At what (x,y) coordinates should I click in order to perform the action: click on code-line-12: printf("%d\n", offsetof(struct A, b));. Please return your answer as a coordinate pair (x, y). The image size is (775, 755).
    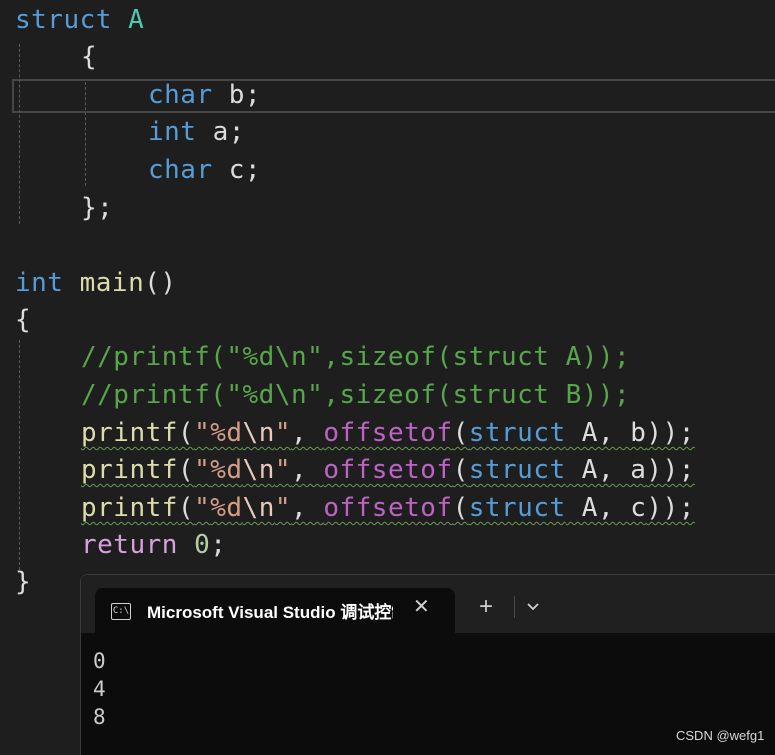
    Looking at the image, I should click on (388, 433).